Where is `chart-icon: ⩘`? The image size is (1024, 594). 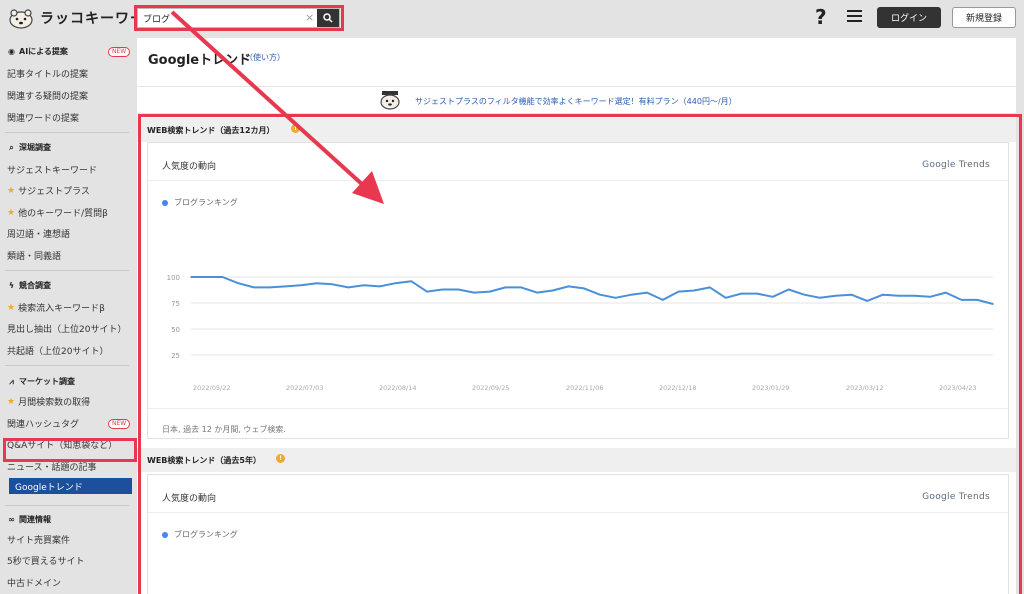
chart-icon: ⩘ is located at coordinates (11, 381).